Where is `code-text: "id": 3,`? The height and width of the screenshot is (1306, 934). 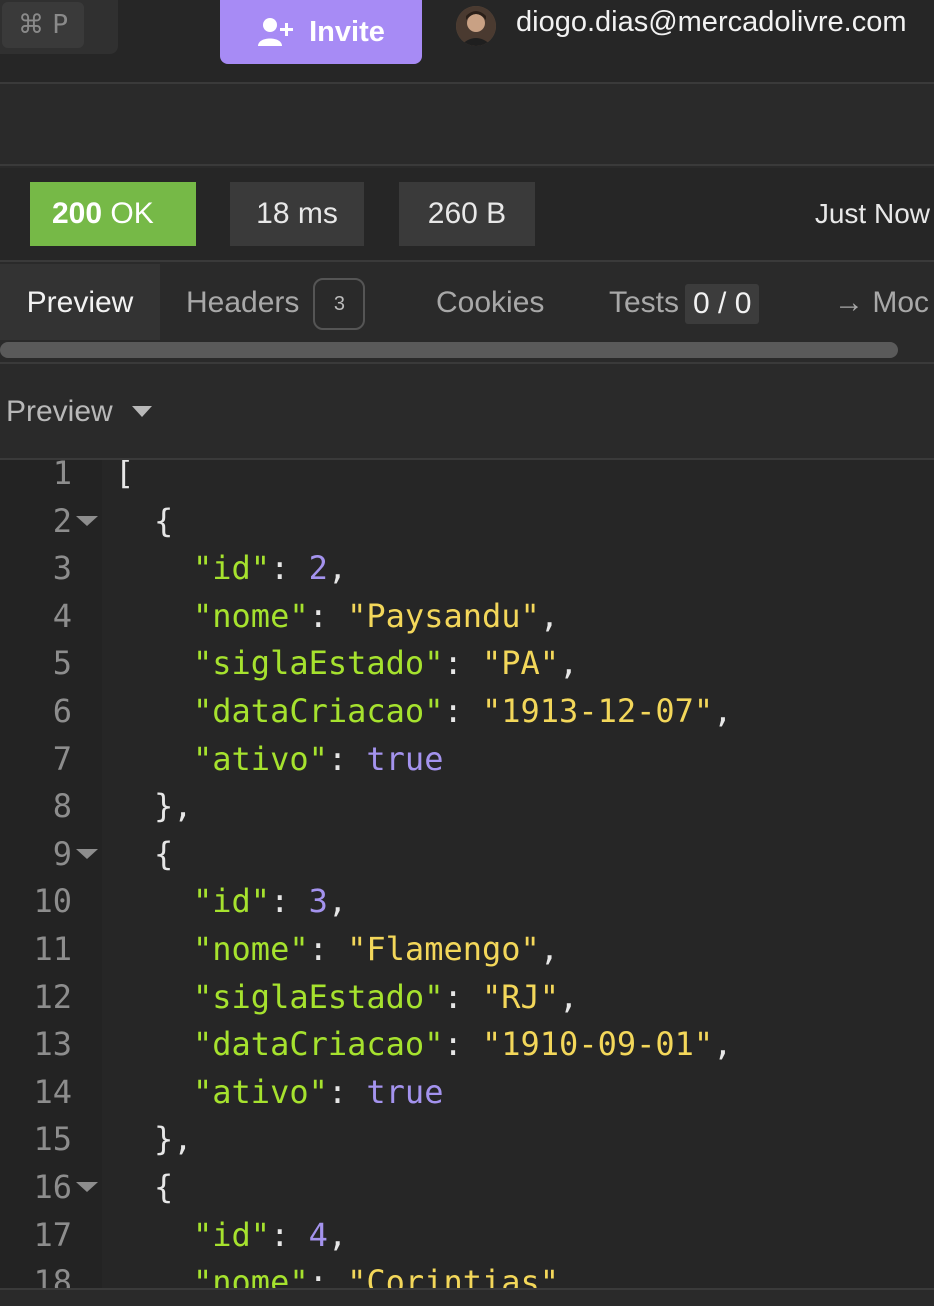
code-text: "id": 3, is located at coordinates (270, 902).